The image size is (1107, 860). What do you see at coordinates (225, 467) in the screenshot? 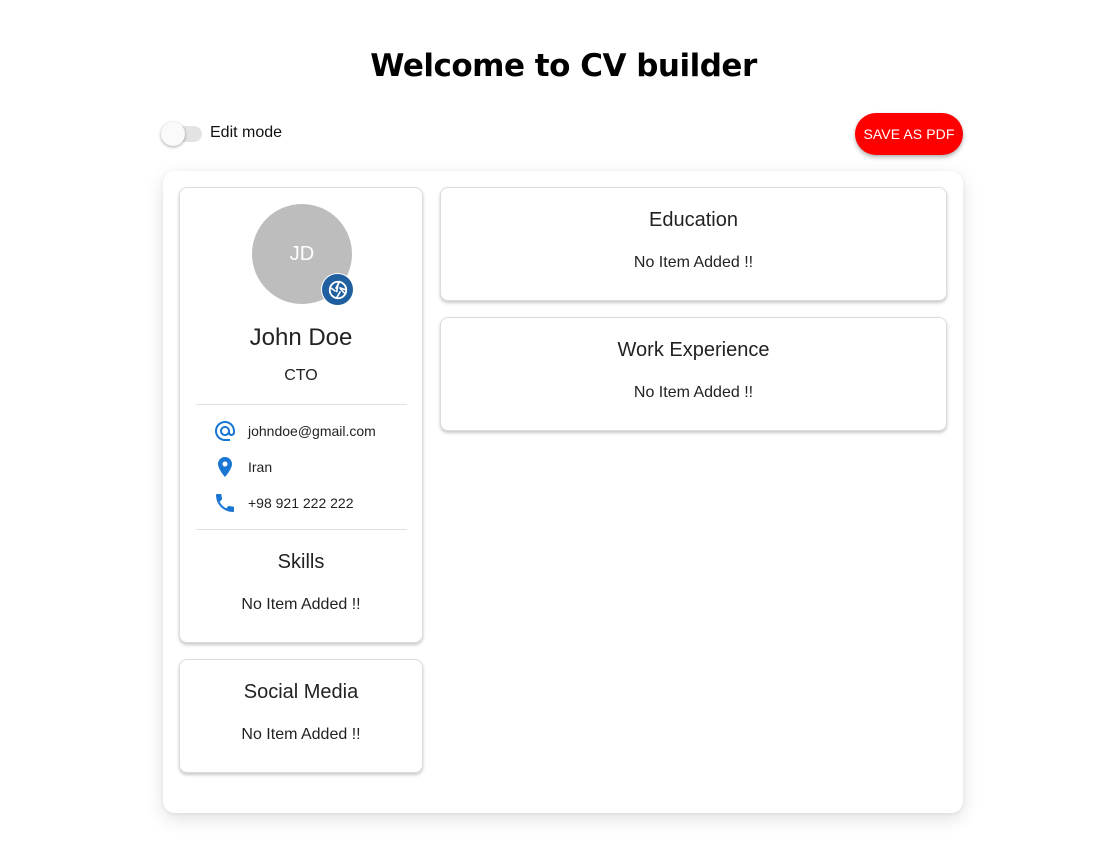
I see `location-pin-icon` at bounding box center [225, 467].